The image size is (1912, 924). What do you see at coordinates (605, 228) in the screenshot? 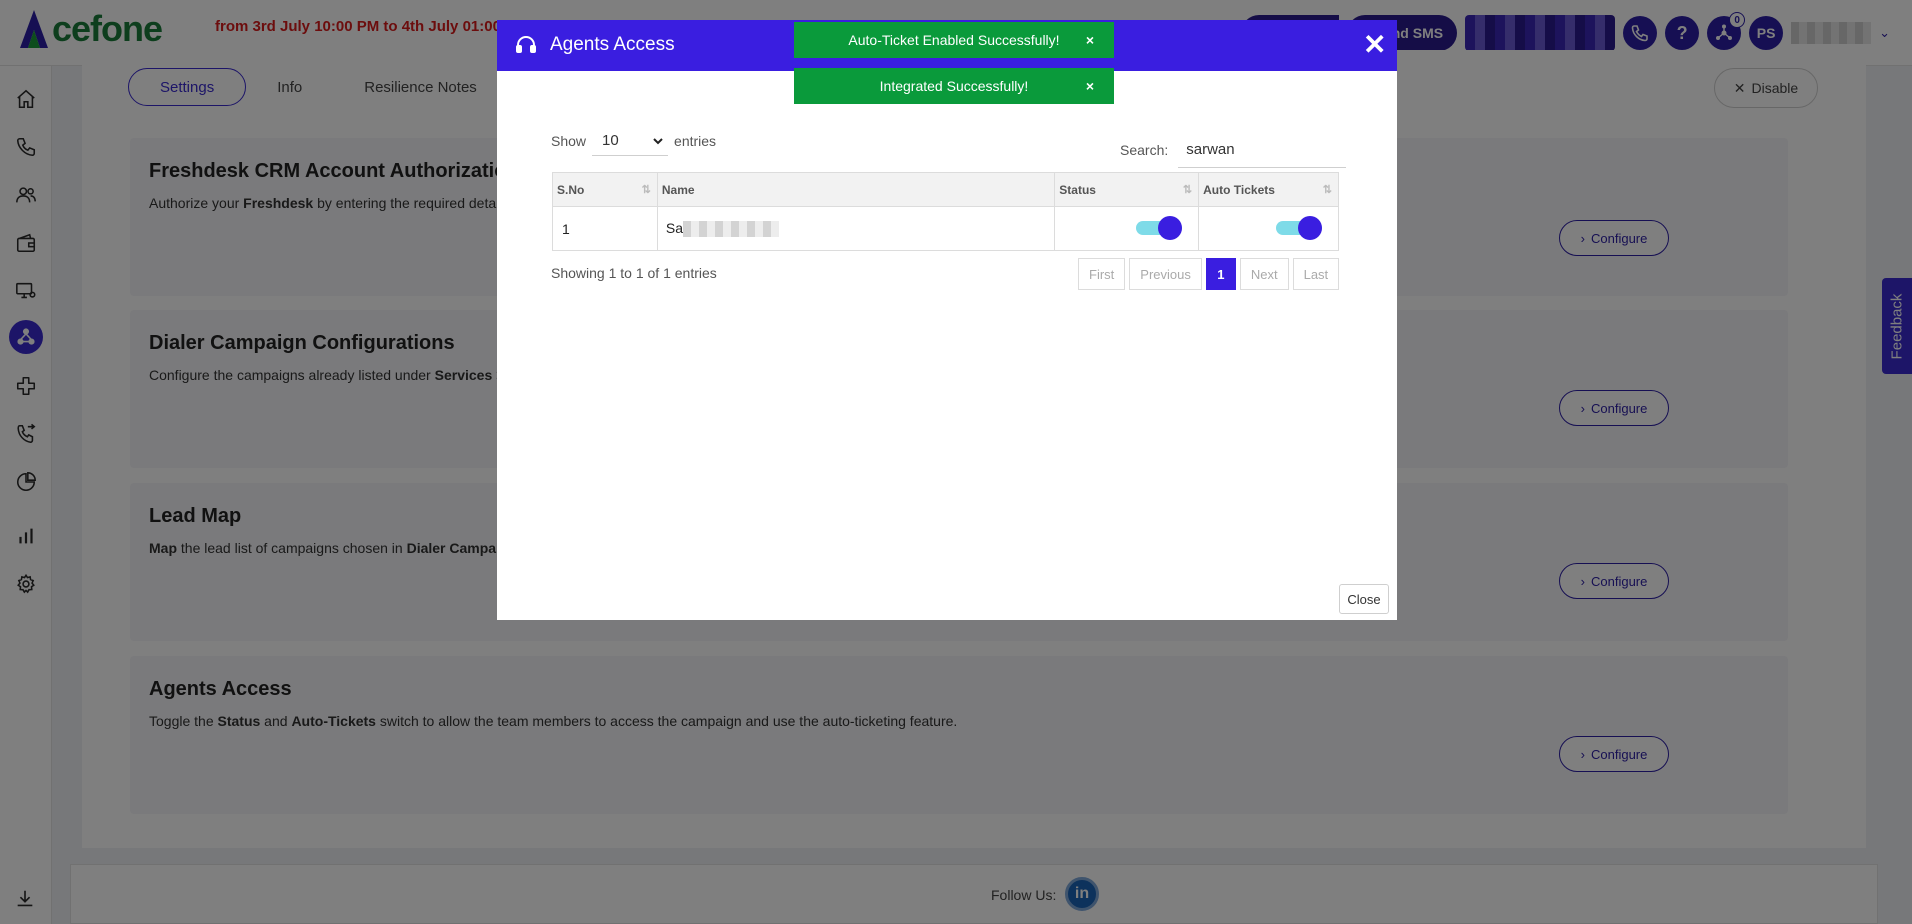
I see `cell-sno: 1` at bounding box center [605, 228].